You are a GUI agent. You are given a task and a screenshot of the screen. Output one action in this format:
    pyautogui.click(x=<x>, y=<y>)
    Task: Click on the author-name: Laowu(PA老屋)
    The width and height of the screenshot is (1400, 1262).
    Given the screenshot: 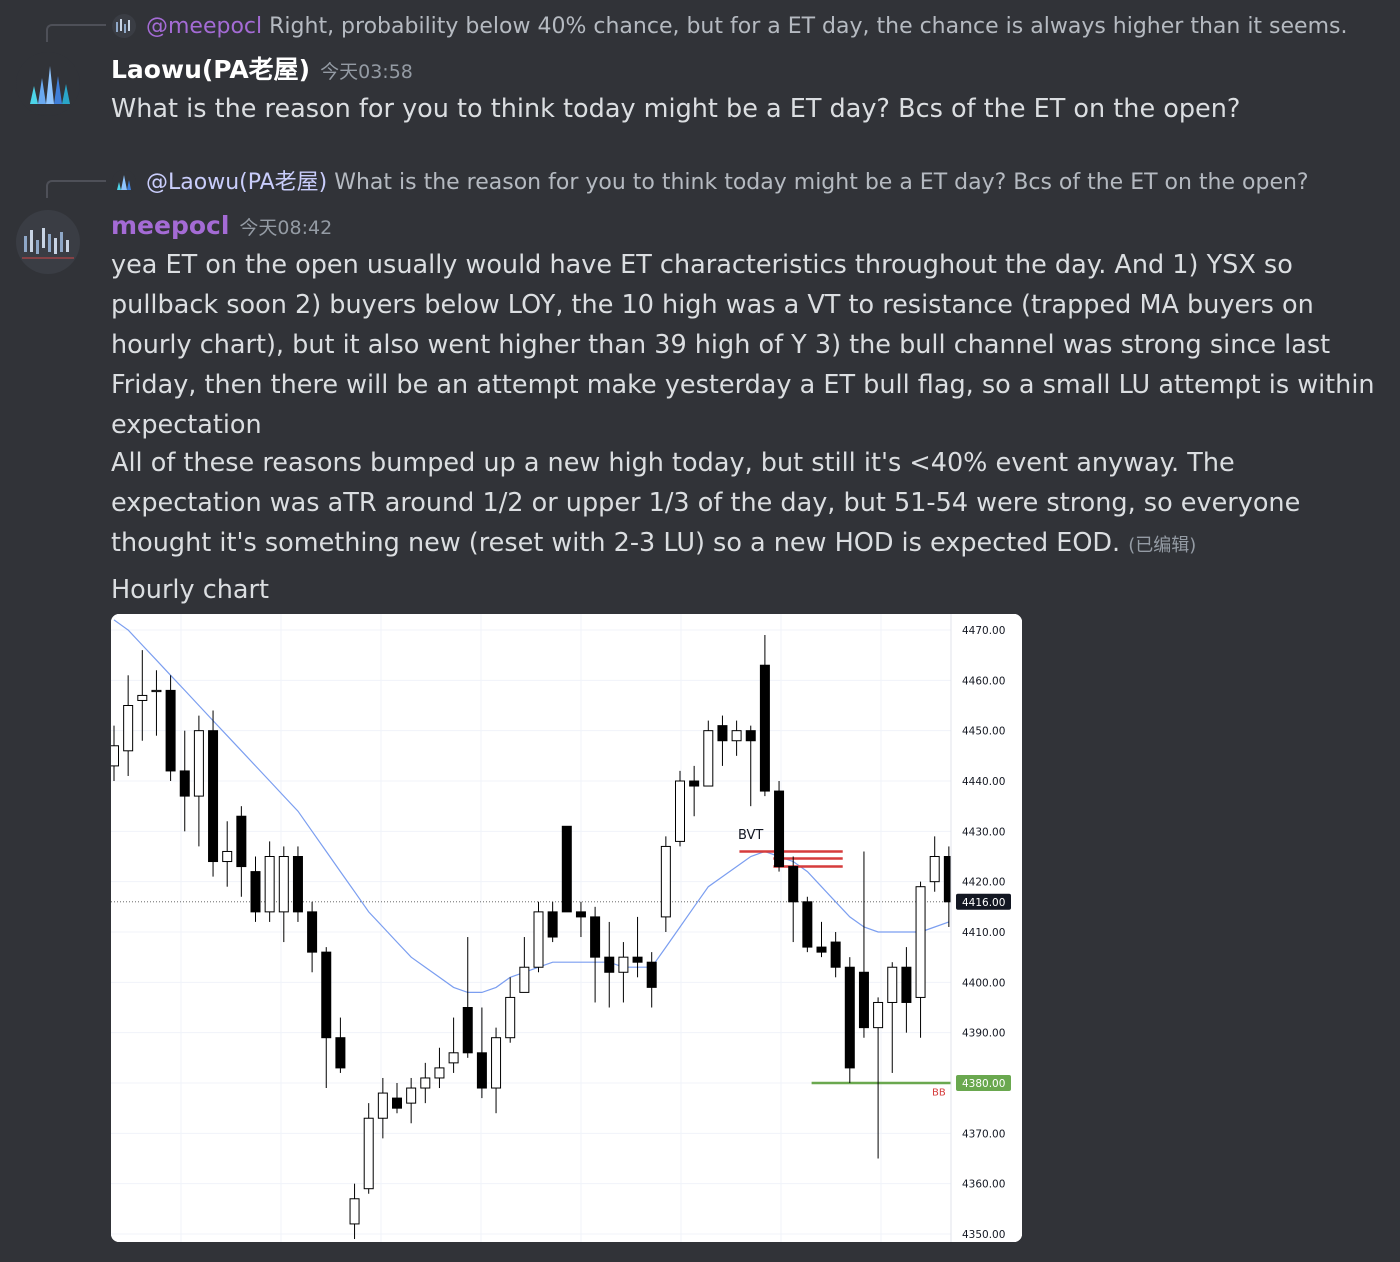 What is the action you would take?
    pyautogui.click(x=210, y=69)
    